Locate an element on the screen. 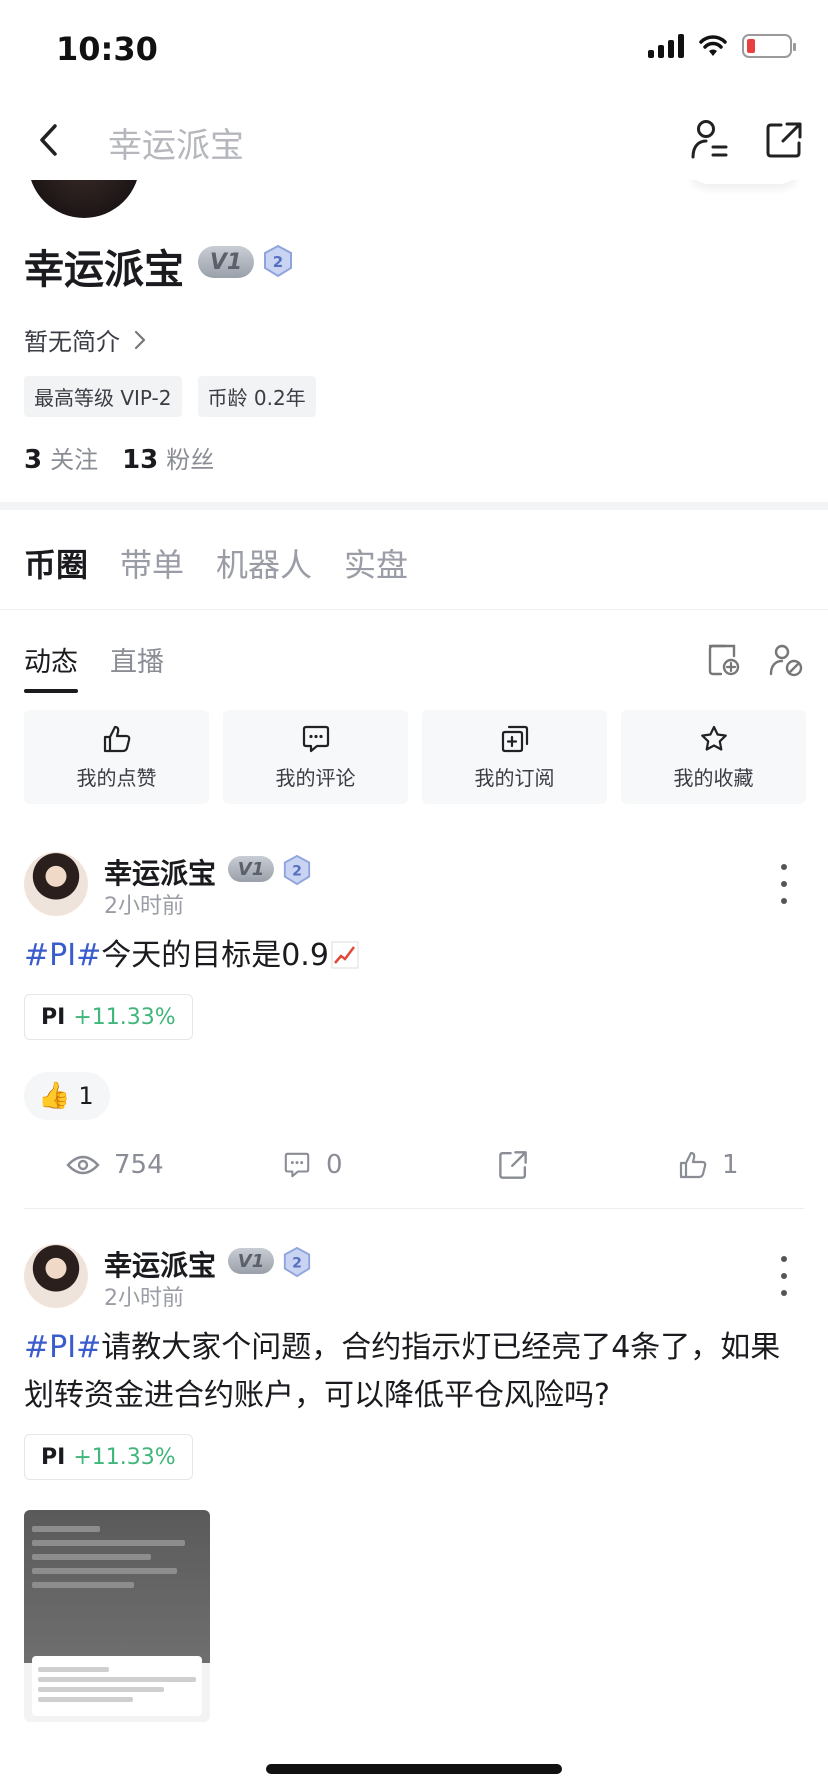 The height and width of the screenshot is (1792, 828). quick-label: 我的收藏 is located at coordinates (713, 777).